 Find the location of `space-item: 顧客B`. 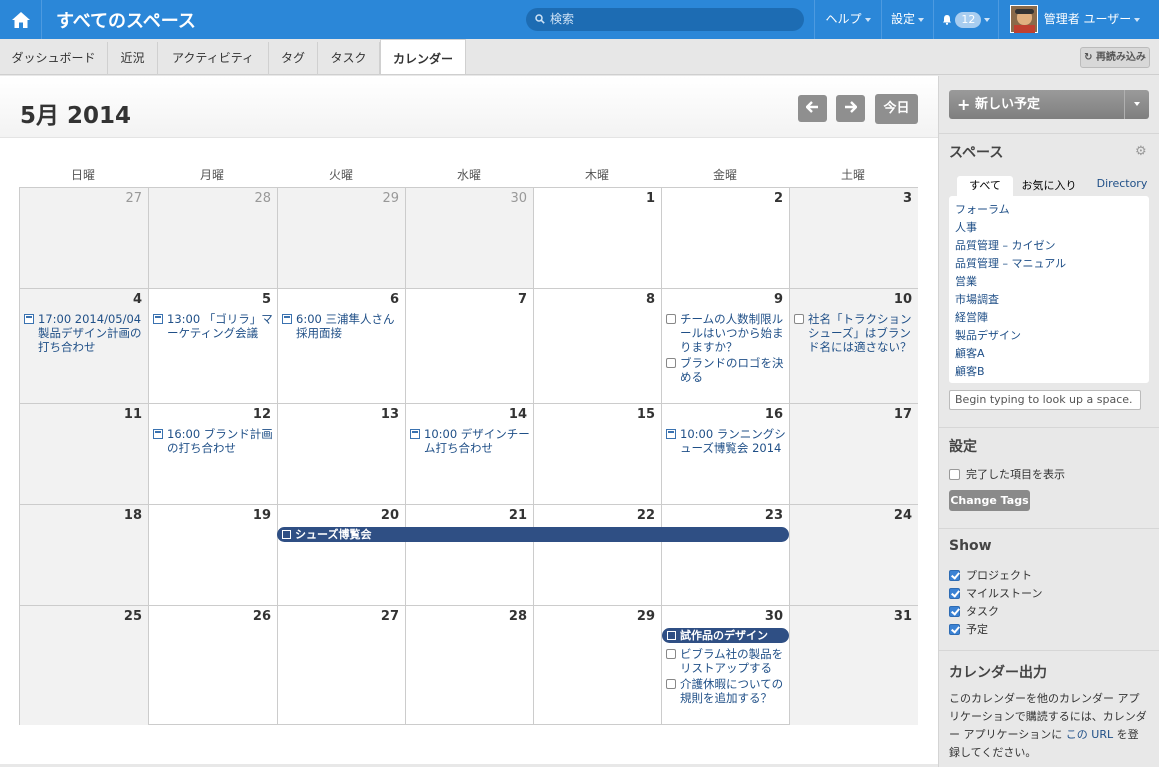

space-item: 顧客B is located at coordinates (970, 371).